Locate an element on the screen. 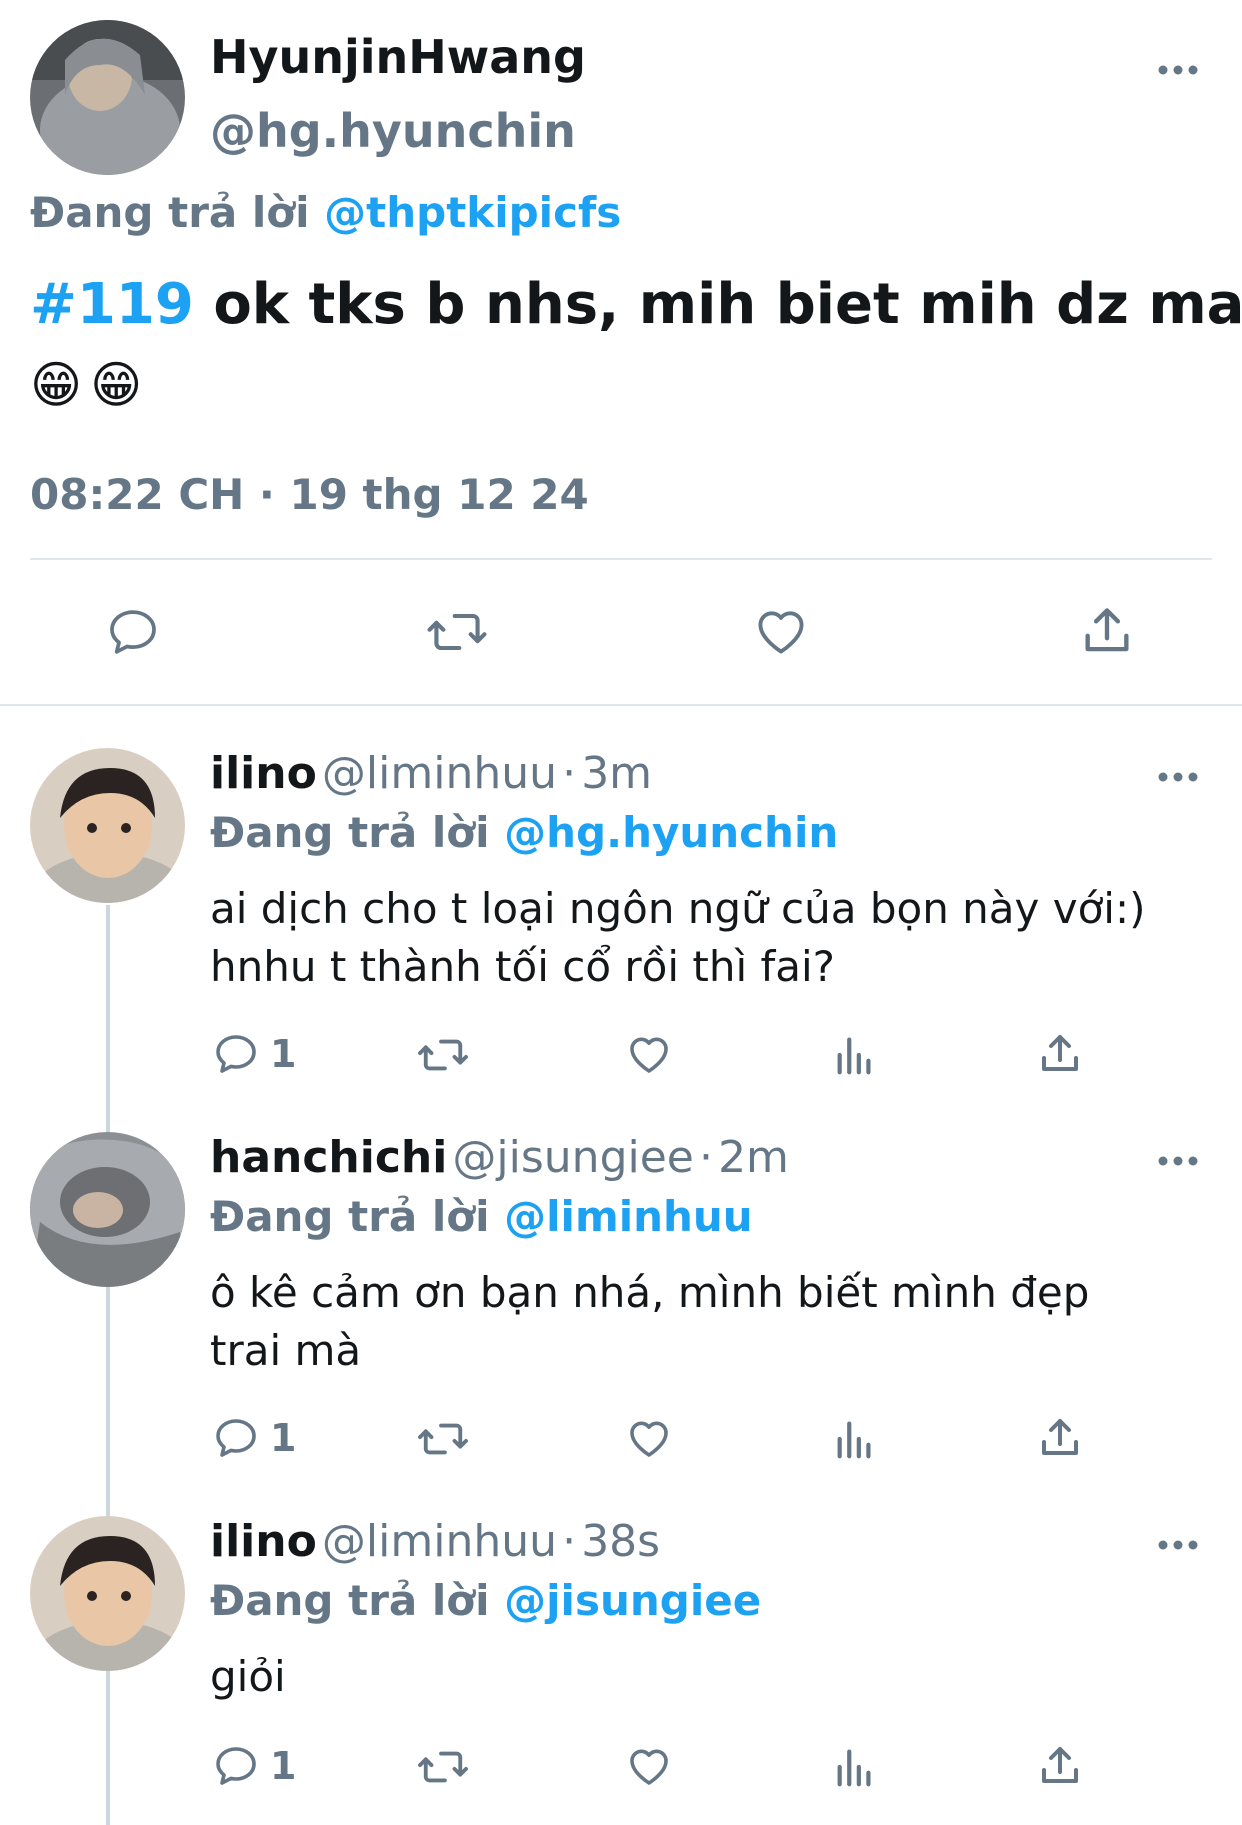 The image size is (1242, 1825). replying-to-line: Đang trả lời @jisungiee is located at coordinates (485, 1600).